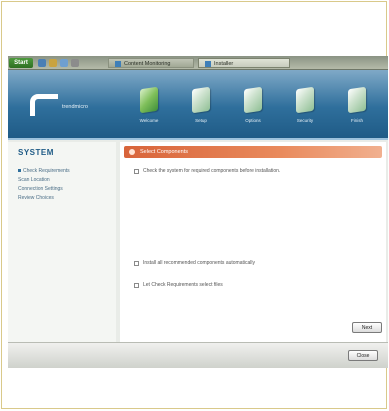 Image resolution: width=389 pixels, height=411 pixels. I want to click on nav-item-label: Welcome, so click(149, 120).